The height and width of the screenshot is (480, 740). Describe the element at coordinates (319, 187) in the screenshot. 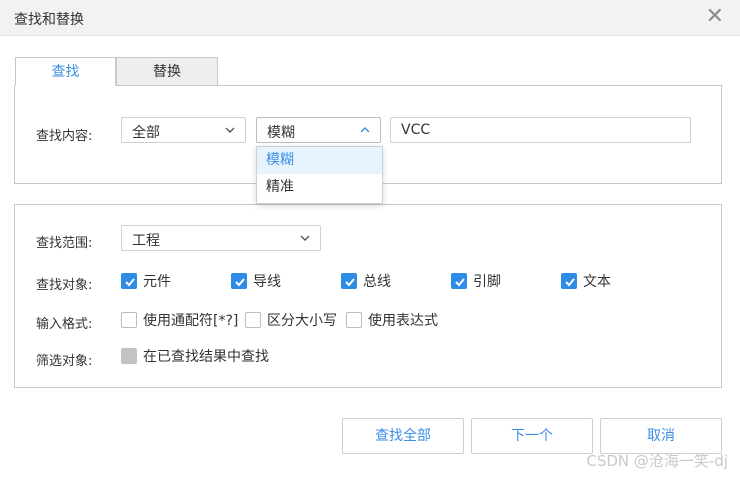

I see `dropdown-option-exact: 精准` at that location.